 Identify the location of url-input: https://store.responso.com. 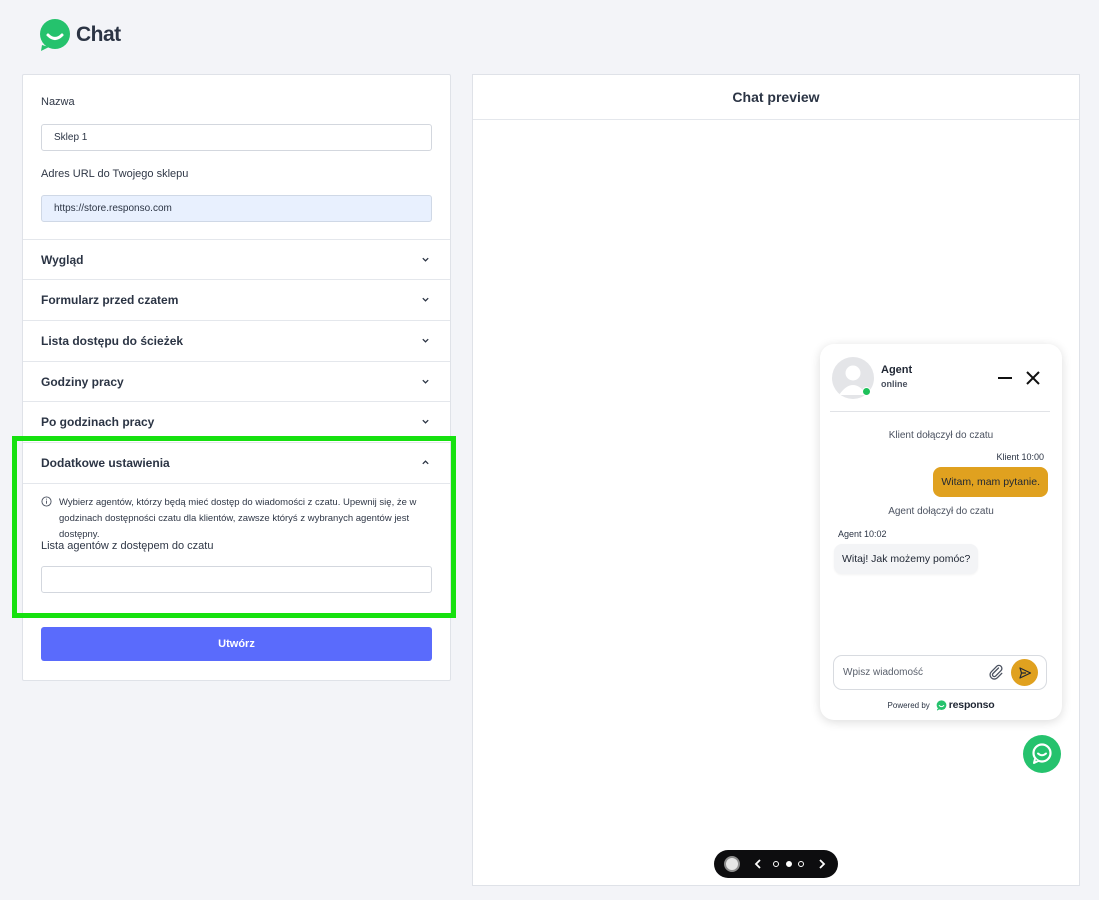
(236, 208).